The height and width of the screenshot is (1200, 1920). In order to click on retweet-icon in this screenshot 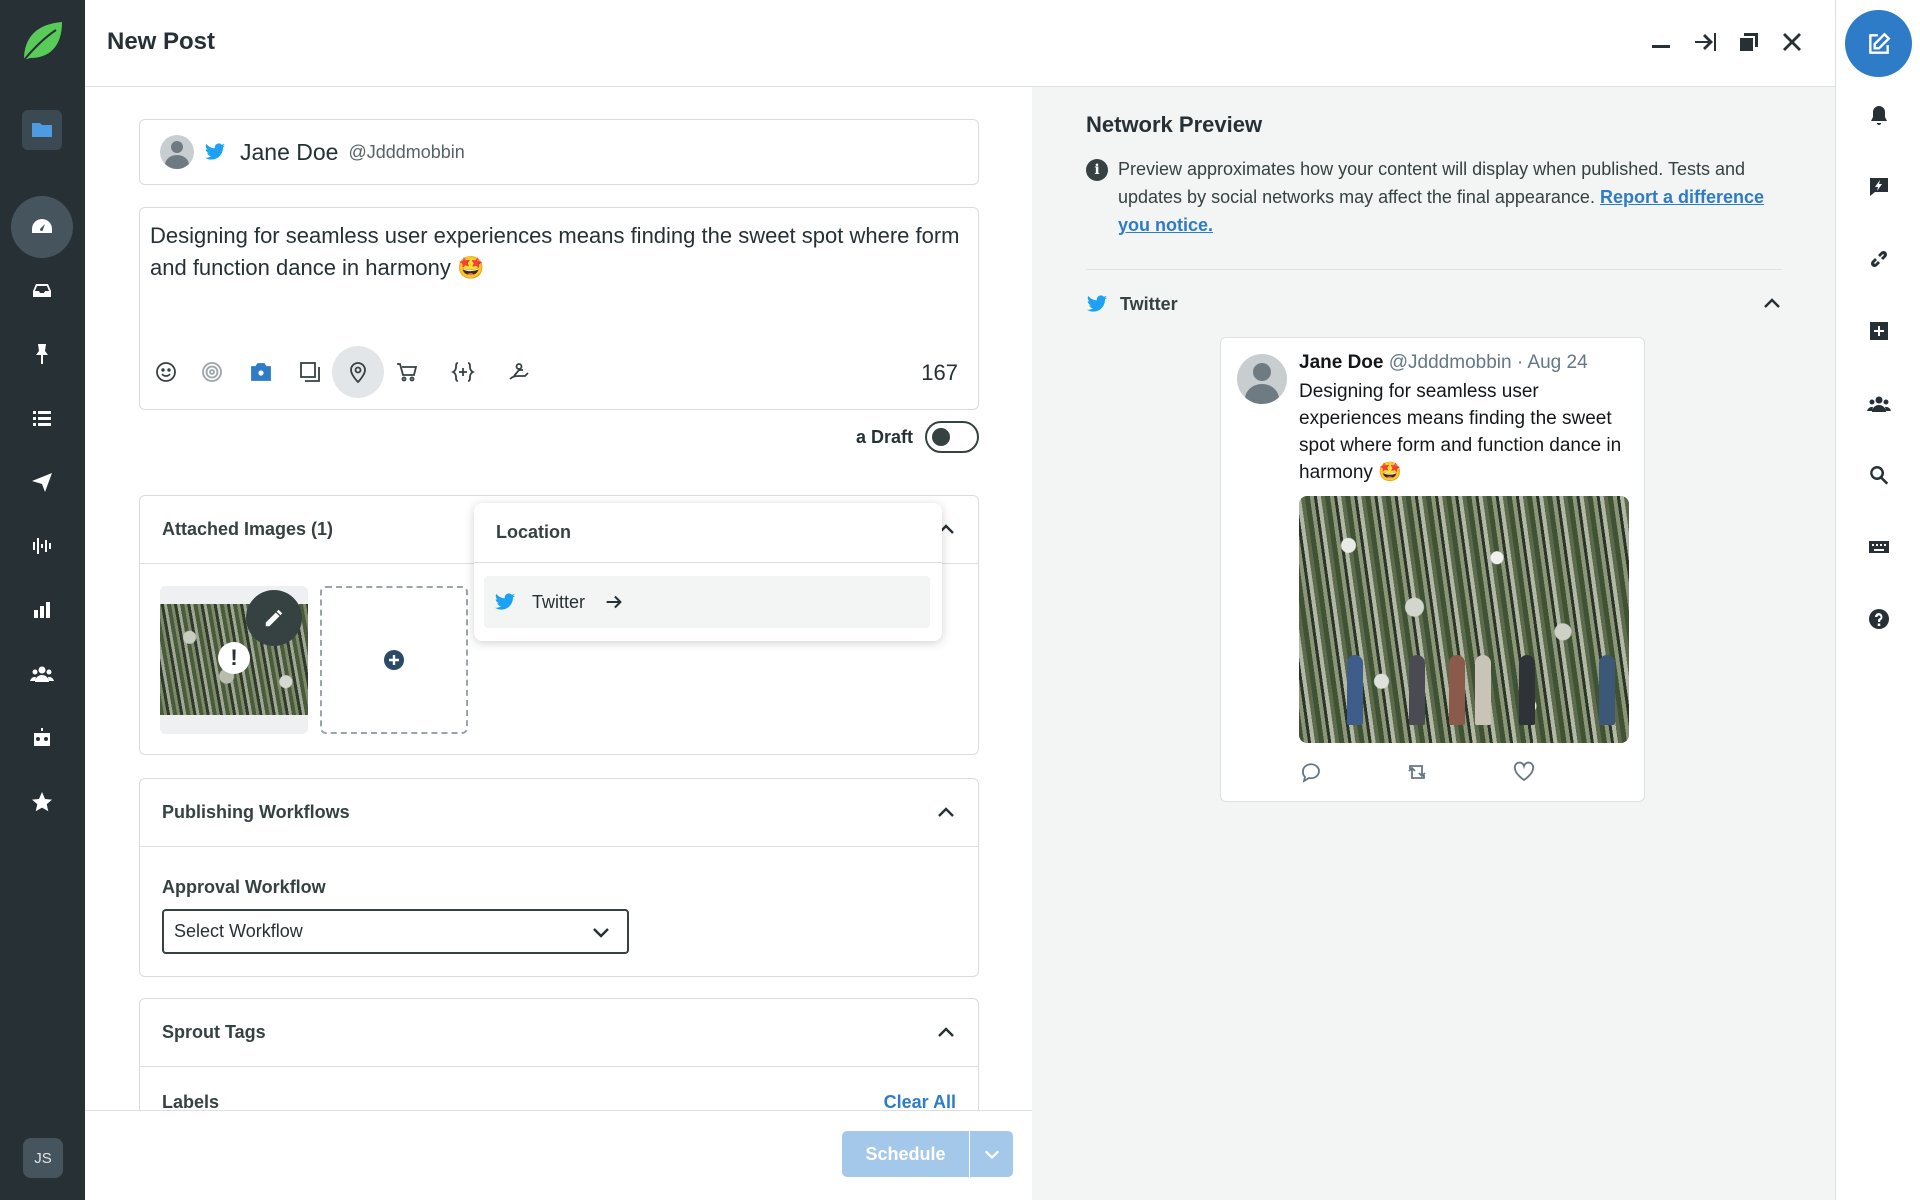, I will do `click(1417, 772)`.